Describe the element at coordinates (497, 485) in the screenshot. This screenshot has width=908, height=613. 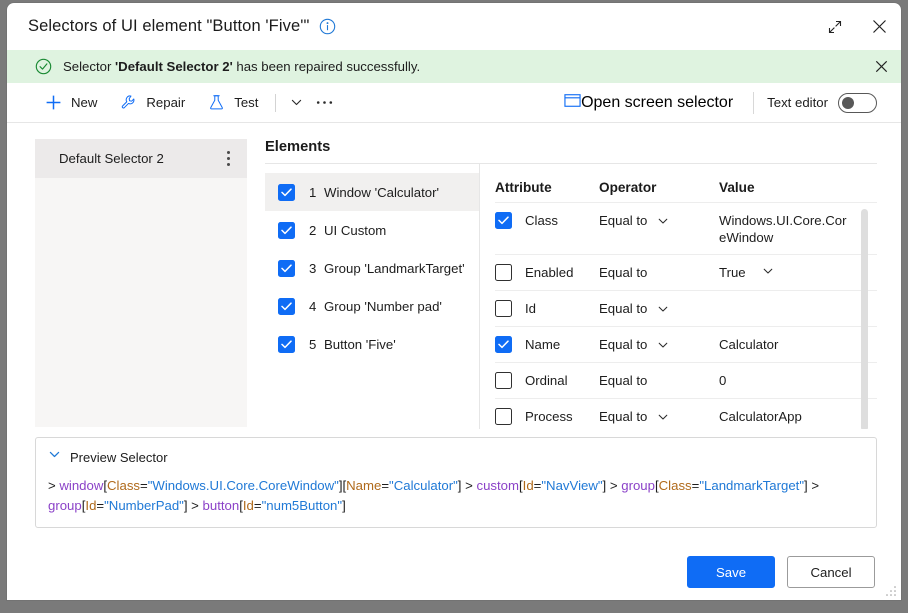
I see `selector-token-tag: custom` at that location.